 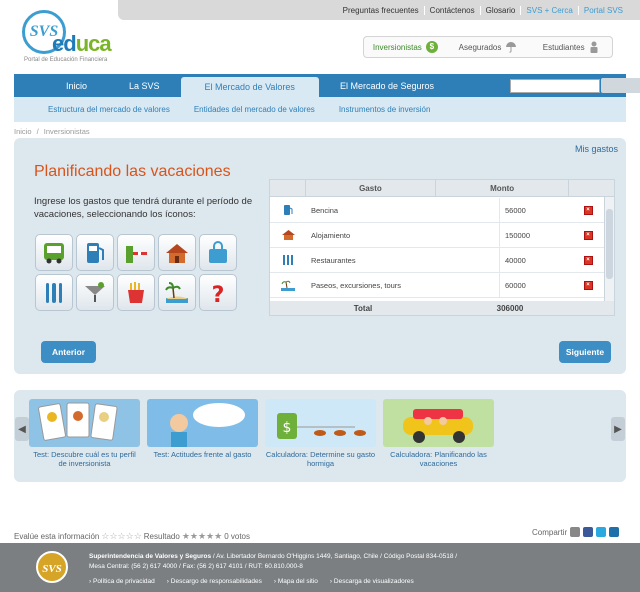 I want to click on question-icon: ?, so click(x=218, y=292).